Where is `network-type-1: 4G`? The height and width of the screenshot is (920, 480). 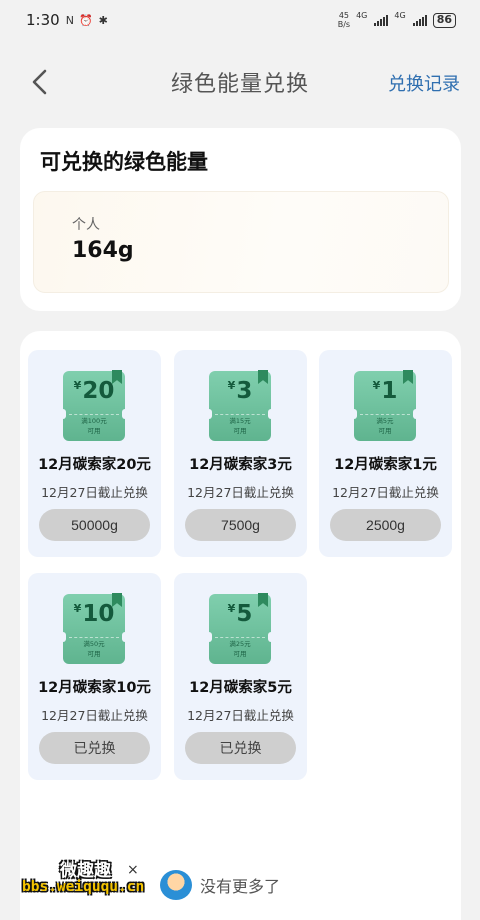
network-type-1: 4G is located at coordinates (362, 15).